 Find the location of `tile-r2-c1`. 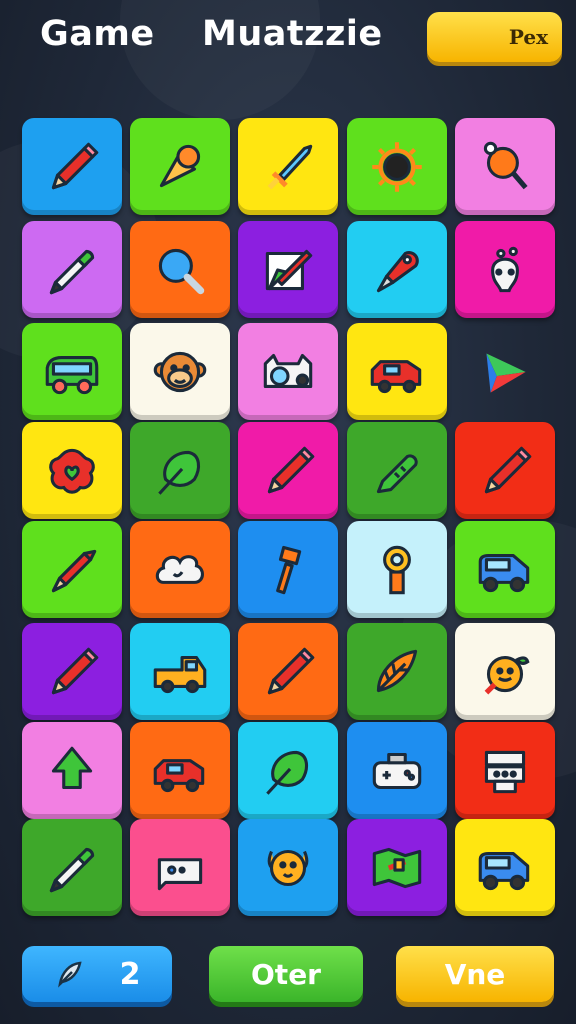

tile-r2-c1 is located at coordinates (72, 269).